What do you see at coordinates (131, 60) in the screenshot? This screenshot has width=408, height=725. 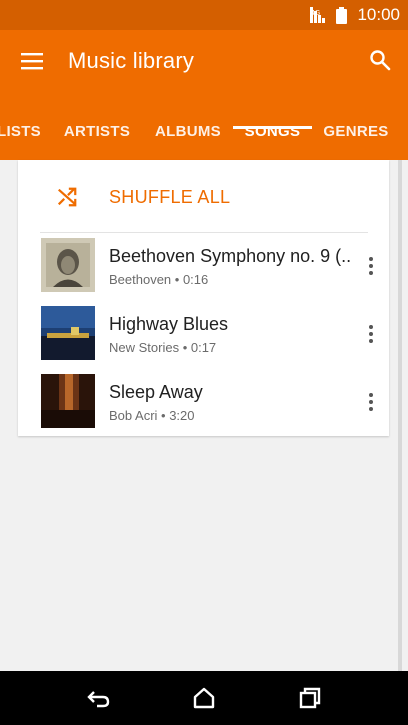 I see `page-title: Music library` at bounding box center [131, 60].